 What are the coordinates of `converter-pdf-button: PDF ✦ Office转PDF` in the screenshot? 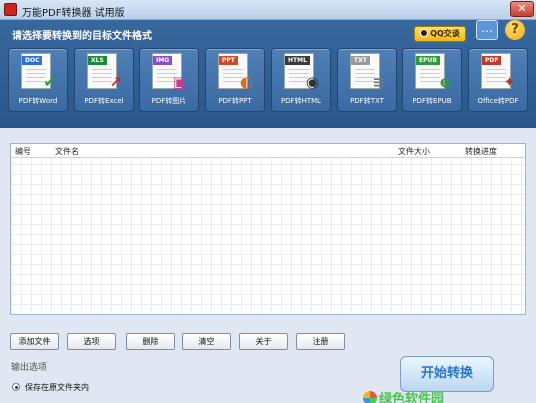 It's located at (498, 80).